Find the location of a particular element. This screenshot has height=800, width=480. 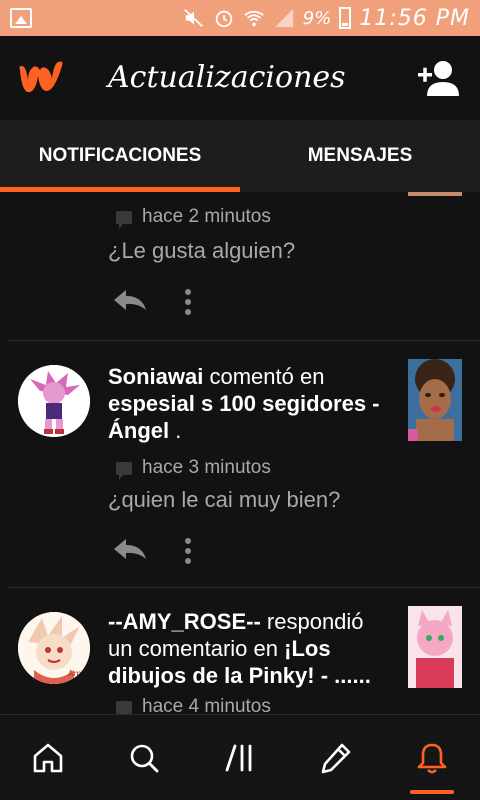

page-title: Actualizaciones is located at coordinates (227, 77).